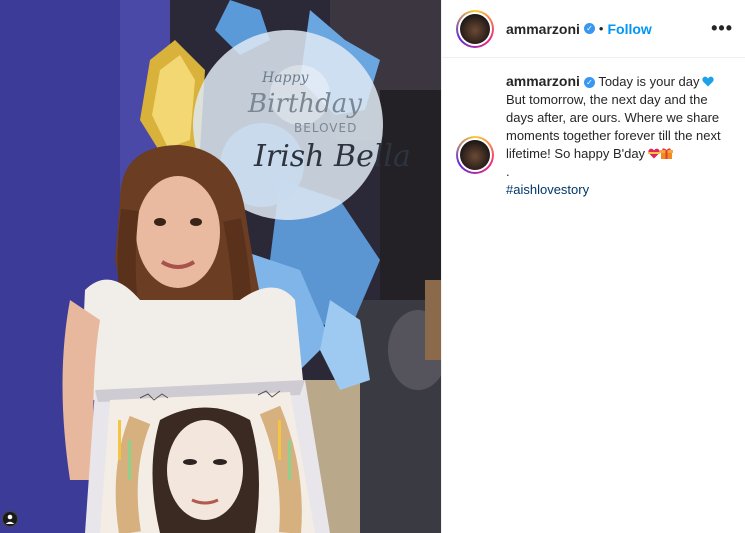 The width and height of the screenshot is (745, 533). Describe the element at coordinates (722, 28) in the screenshot. I see `more-options-icon: •••` at that location.